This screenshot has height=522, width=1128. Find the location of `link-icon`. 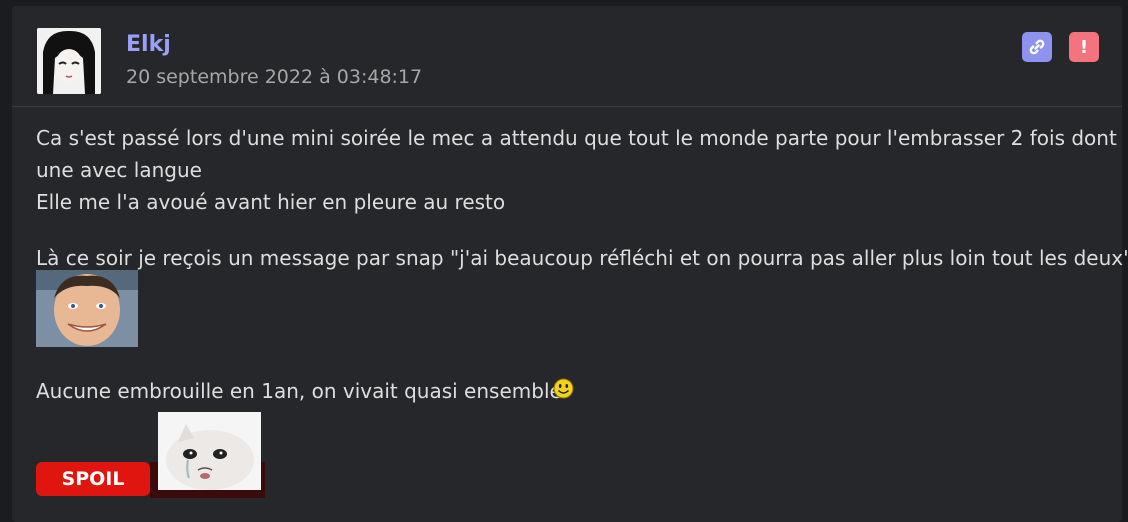

link-icon is located at coordinates (1037, 47).